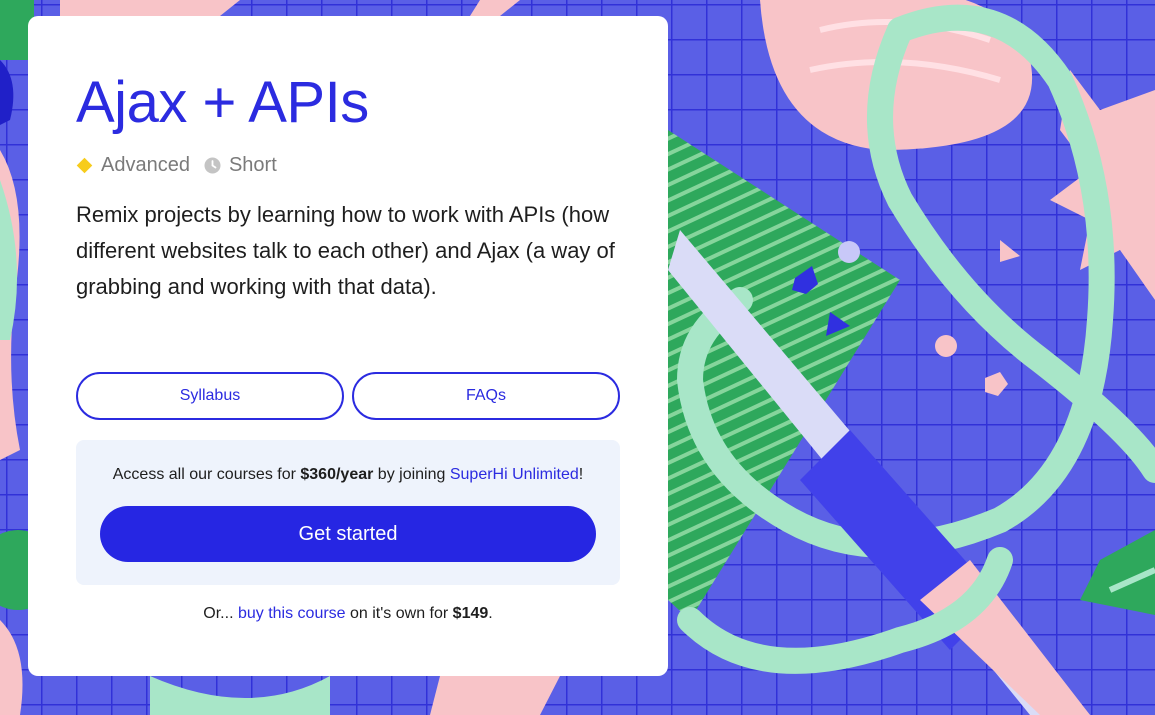 The height and width of the screenshot is (715, 1155). What do you see at coordinates (581, 474) in the screenshot?
I see `promo-text-after: !` at bounding box center [581, 474].